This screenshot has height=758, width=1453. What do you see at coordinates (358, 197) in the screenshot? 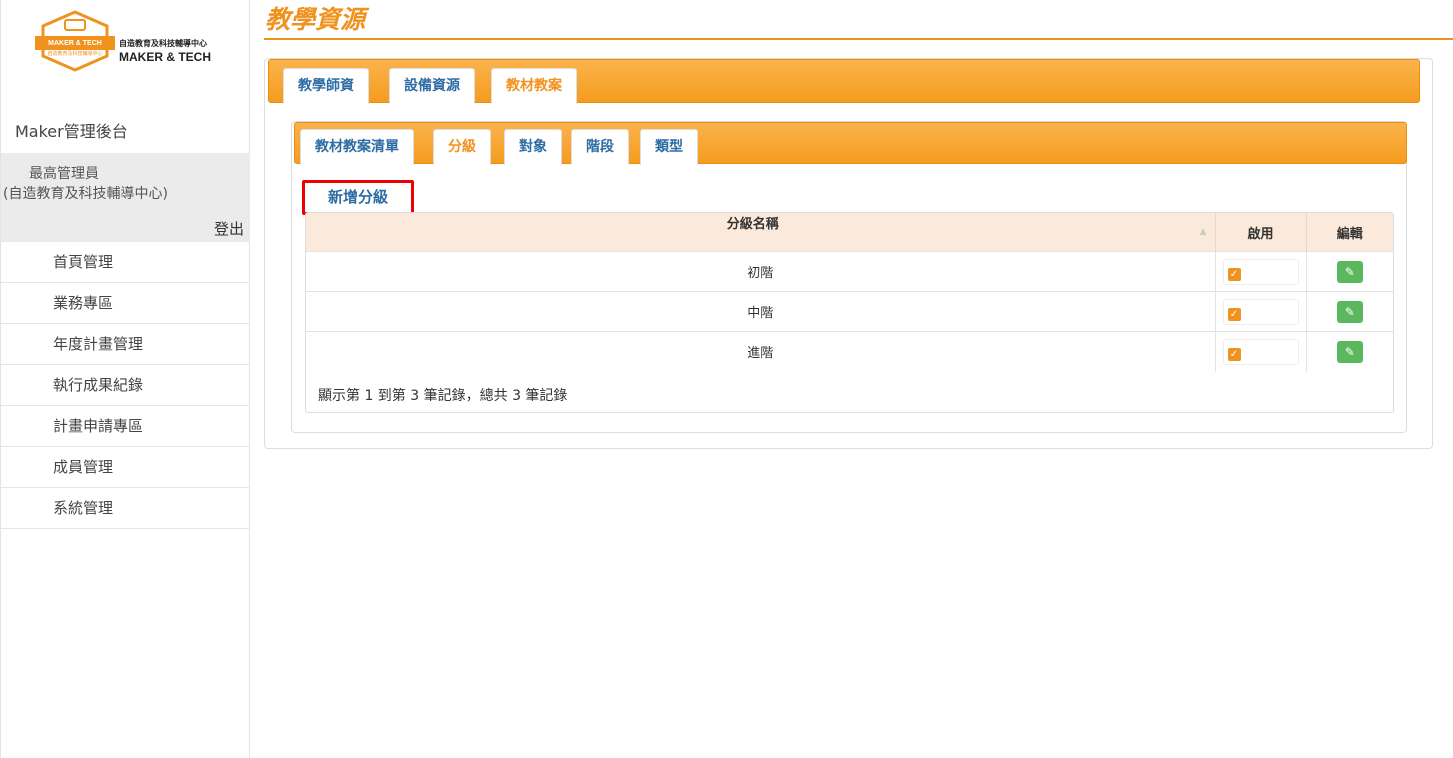
I see `add-level-button: 新增分級` at bounding box center [358, 197].